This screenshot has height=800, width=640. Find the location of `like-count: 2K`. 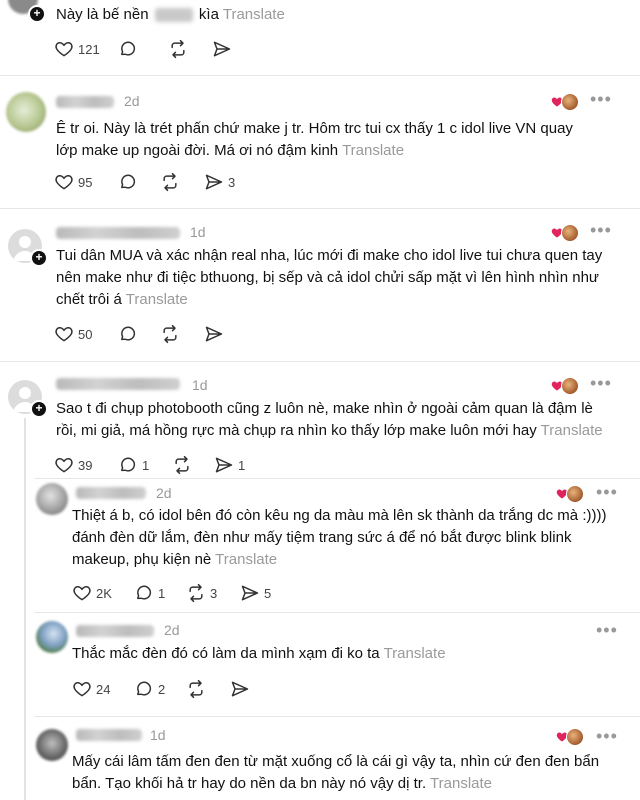

like-count: 2K is located at coordinates (104, 593).